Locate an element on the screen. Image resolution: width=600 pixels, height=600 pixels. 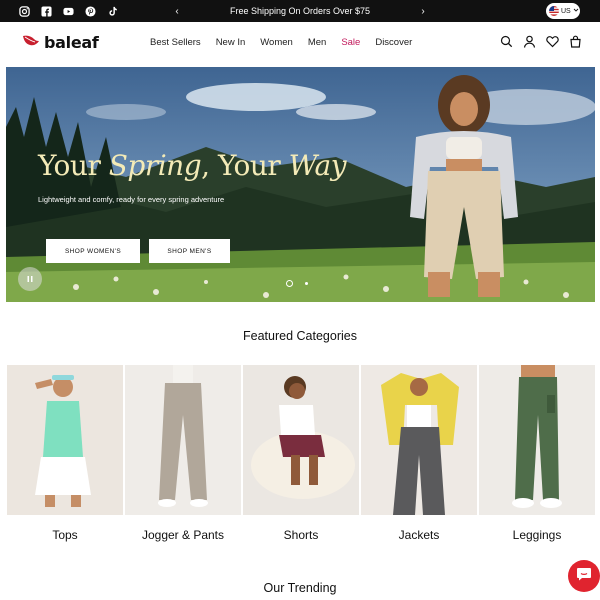
trending-title: Our Trending is located at coordinates (300, 588).